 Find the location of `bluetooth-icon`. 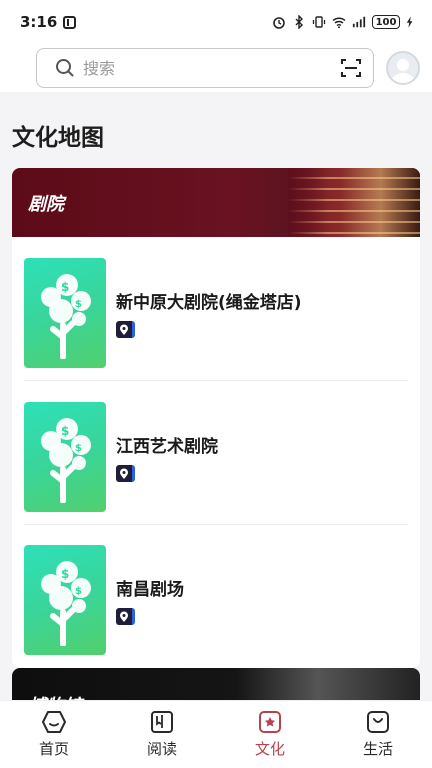

bluetooth-icon is located at coordinates (299, 22).